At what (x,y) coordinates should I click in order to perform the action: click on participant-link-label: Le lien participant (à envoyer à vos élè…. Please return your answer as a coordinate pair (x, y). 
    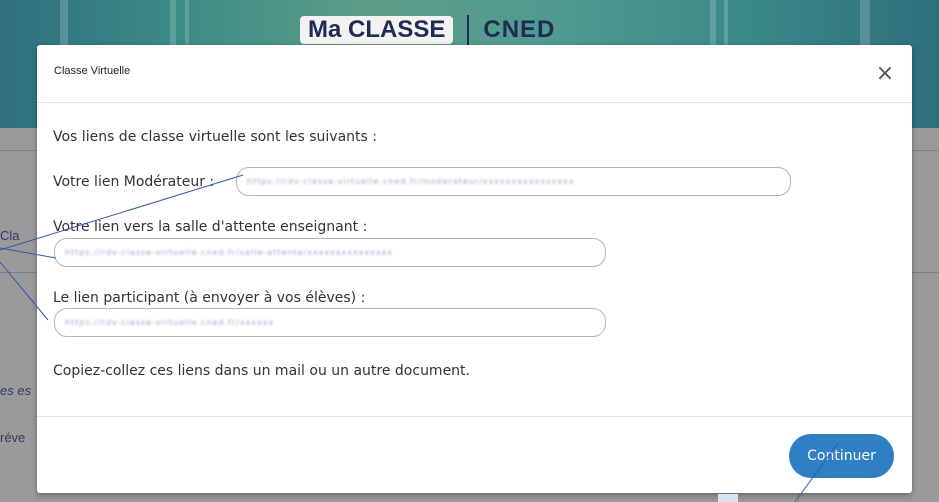
    Looking at the image, I should click on (209, 298).